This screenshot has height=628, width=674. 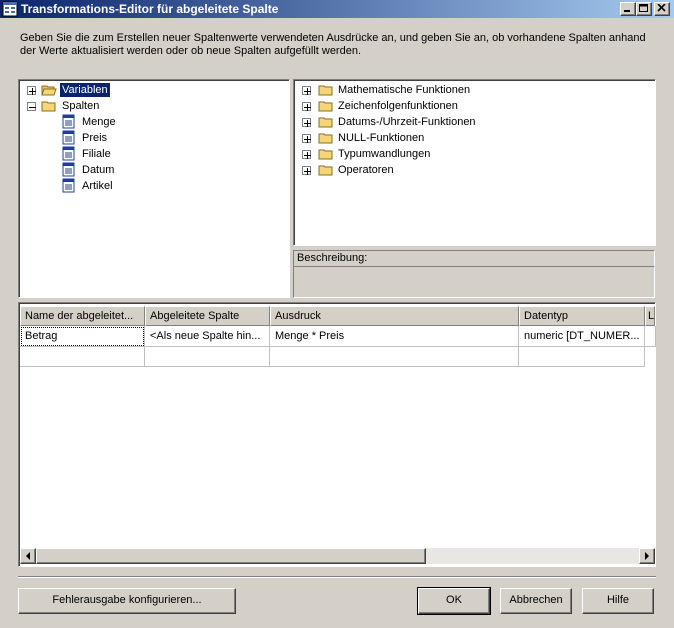 What do you see at coordinates (452, 170) in the screenshot?
I see `tree-node-function-category: Operatoren` at bounding box center [452, 170].